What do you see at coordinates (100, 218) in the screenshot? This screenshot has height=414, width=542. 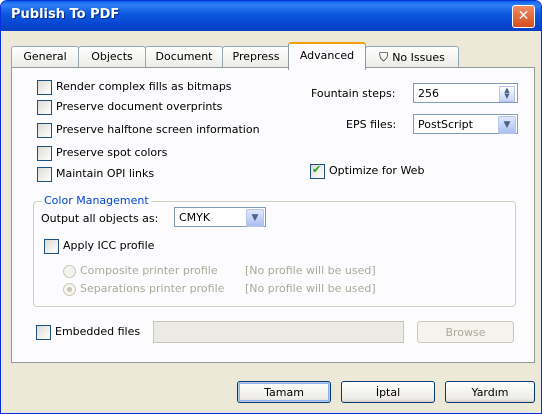 I see `output-objects-label: Output all objects as:` at bounding box center [100, 218].